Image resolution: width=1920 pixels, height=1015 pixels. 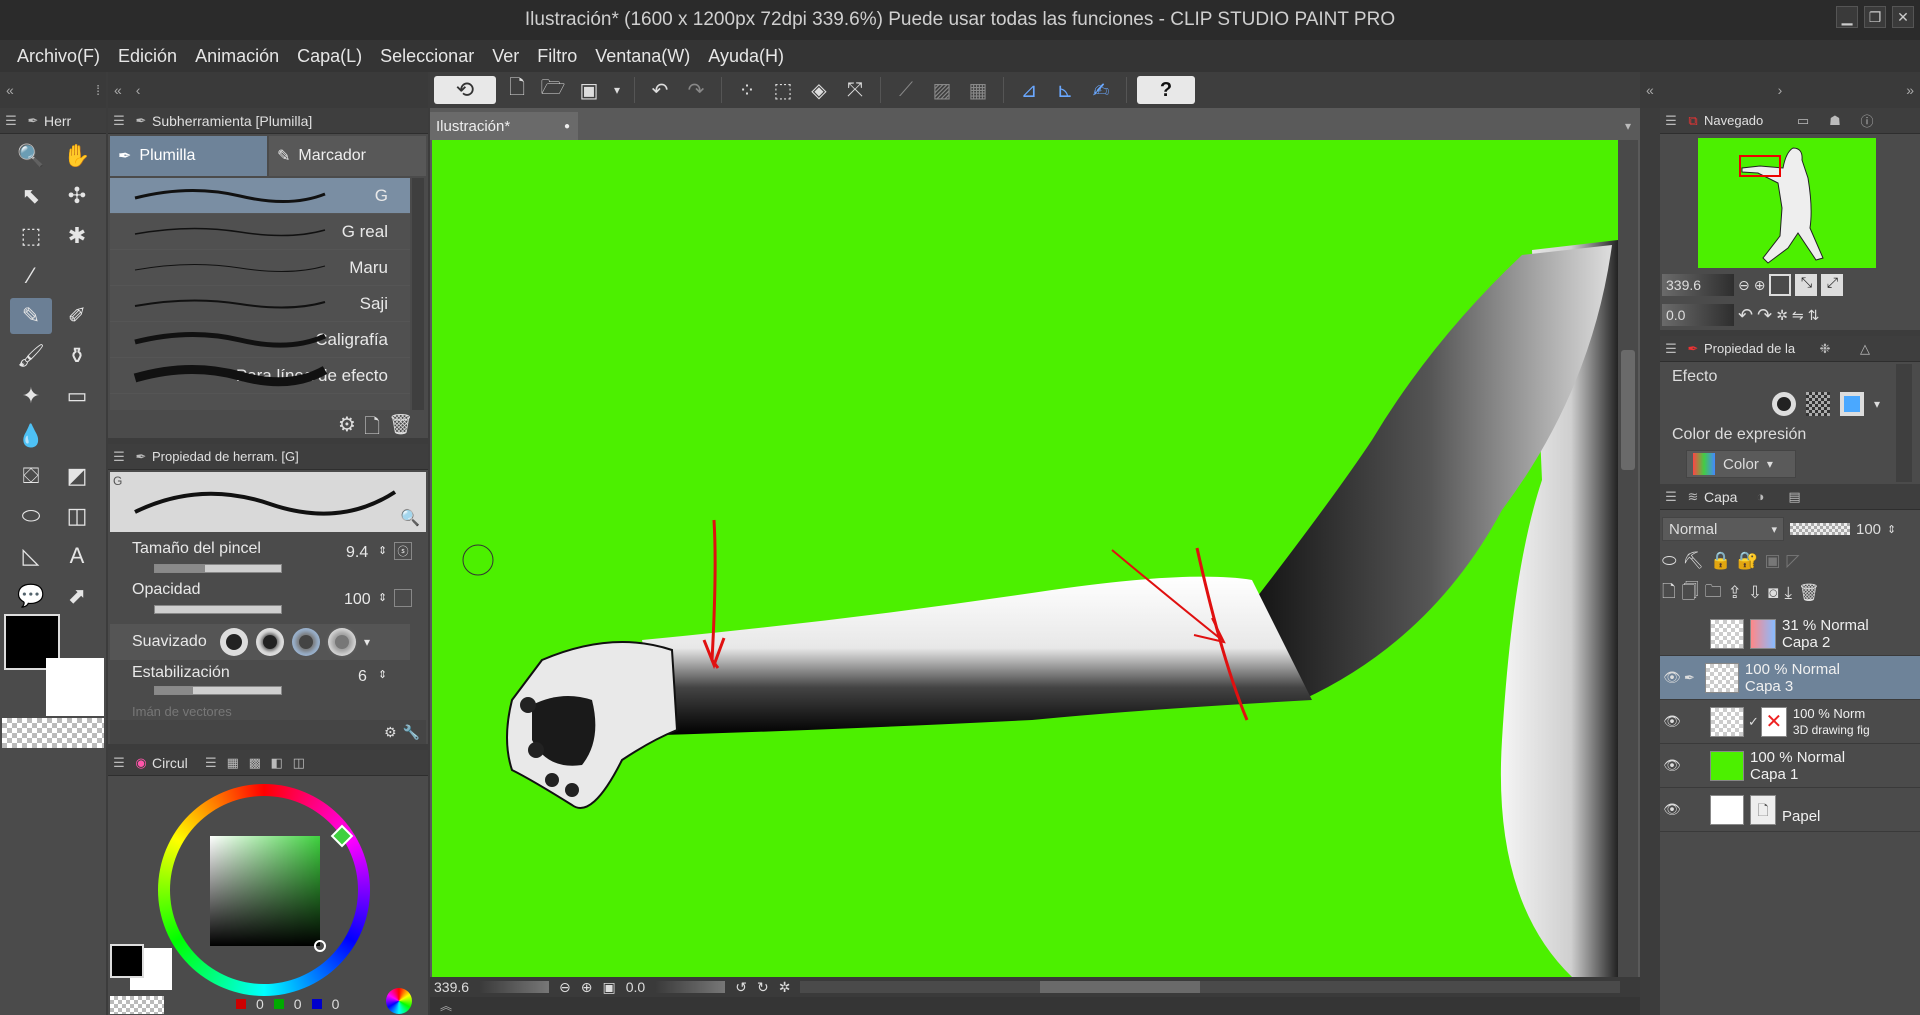 I want to click on zoom-out-icon: ⊖, so click(x=565, y=987).